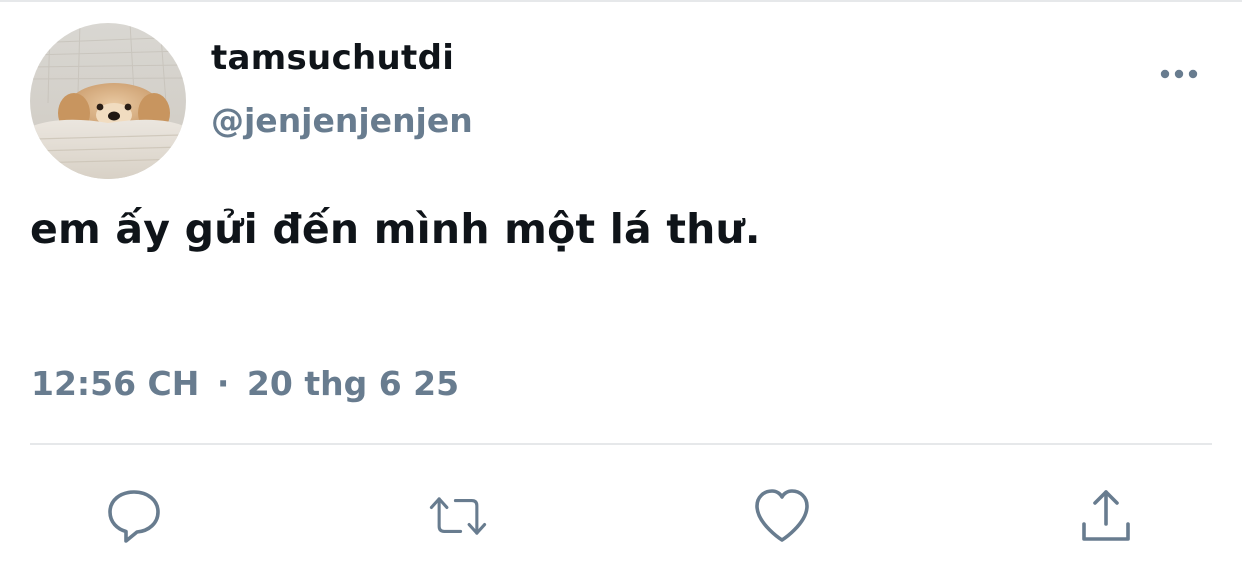  I want to click on share-icon, so click(1106, 515).